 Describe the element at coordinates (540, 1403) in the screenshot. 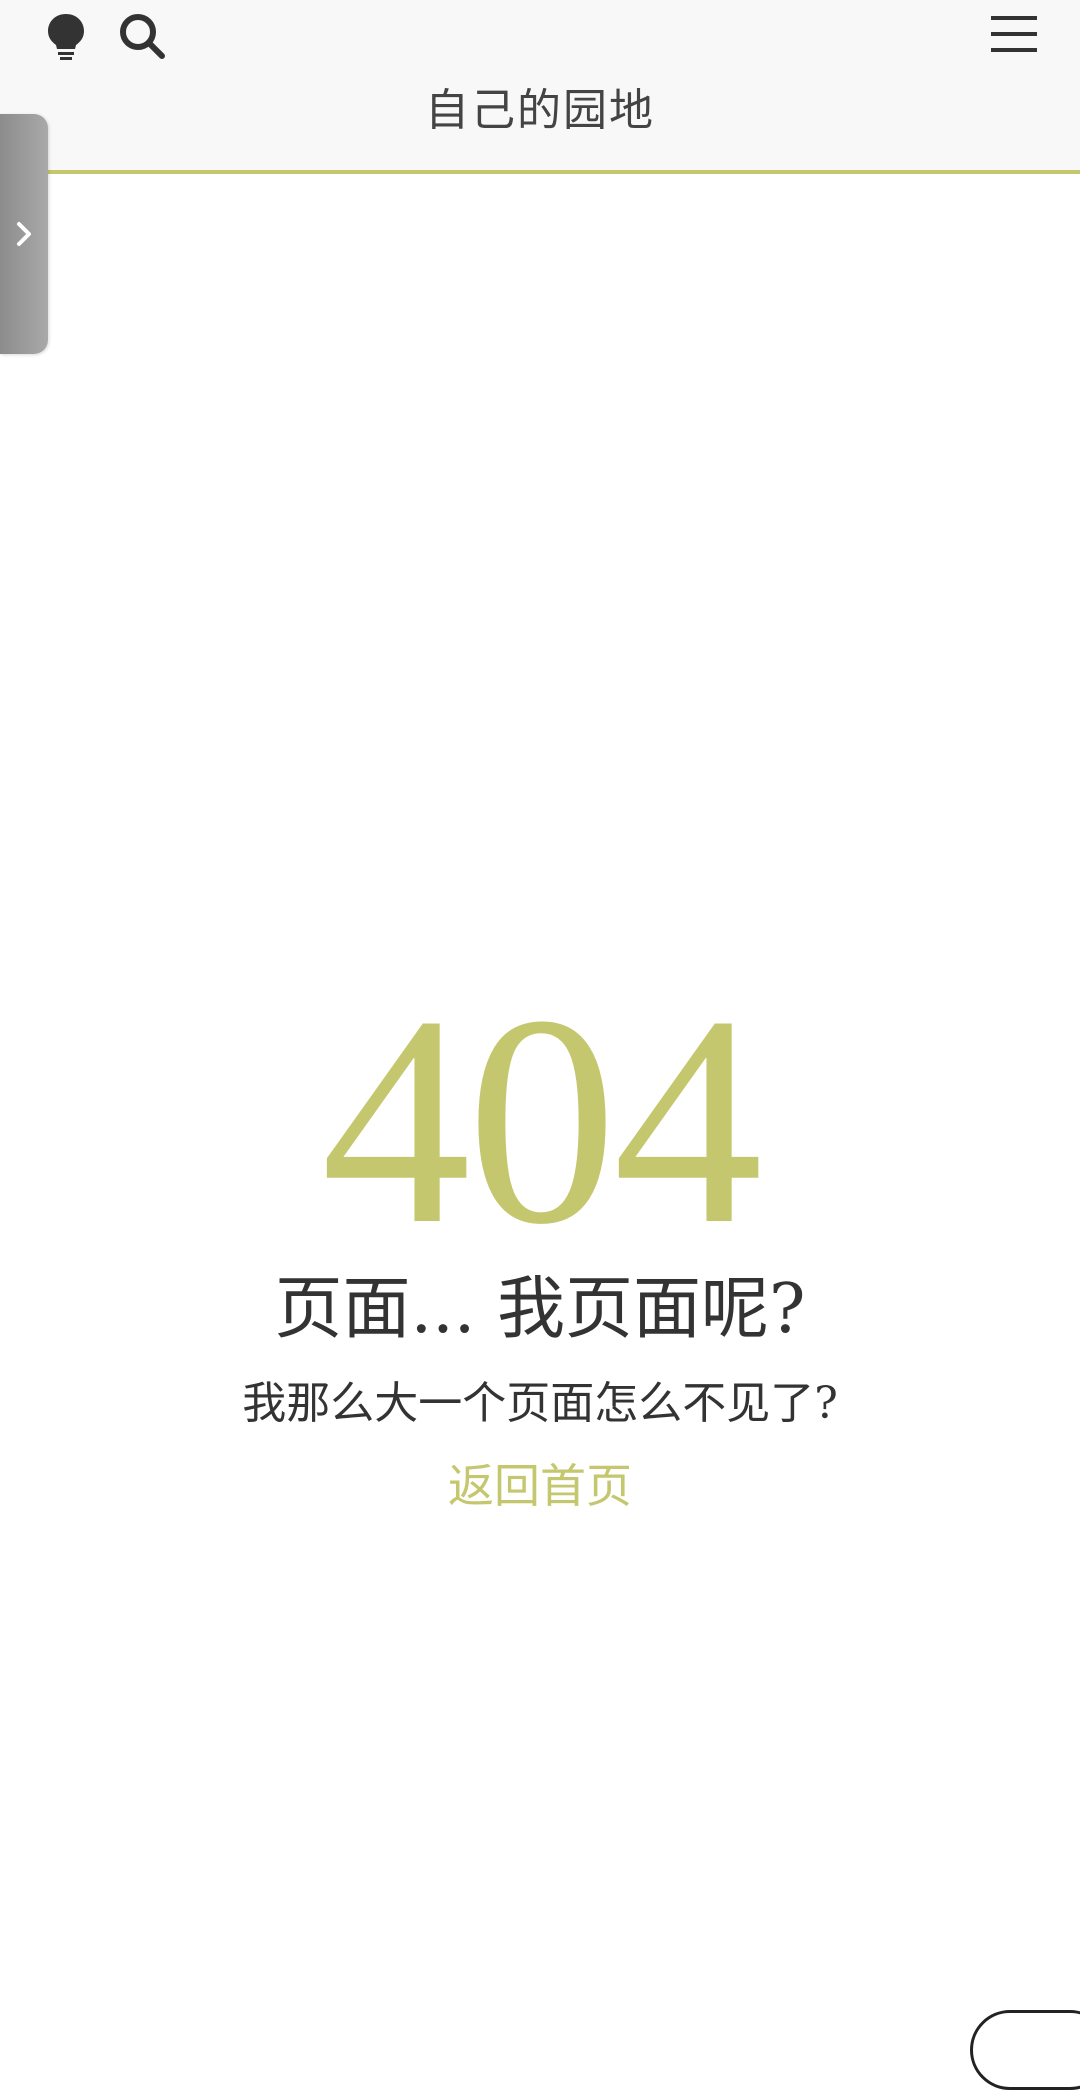

I see `error-message: 我那么大一个页面怎么不见了?` at that location.